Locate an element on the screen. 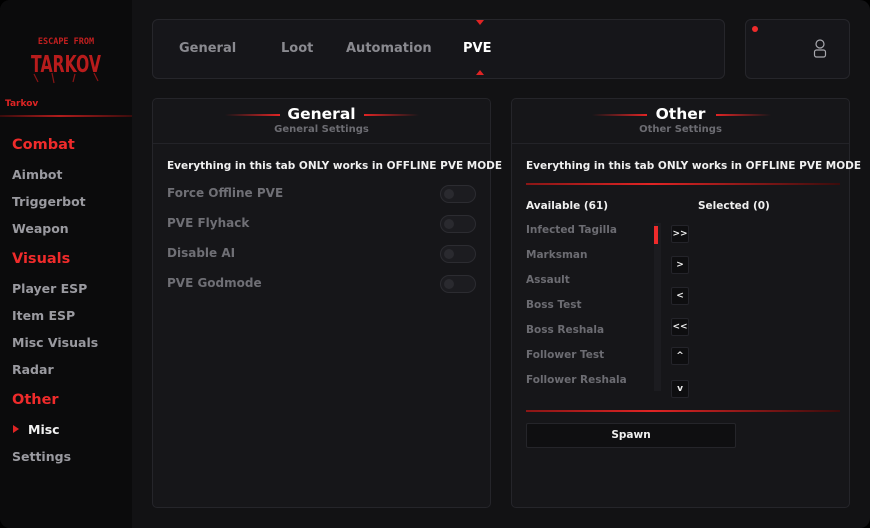  move-up-button: ^ is located at coordinates (680, 356).